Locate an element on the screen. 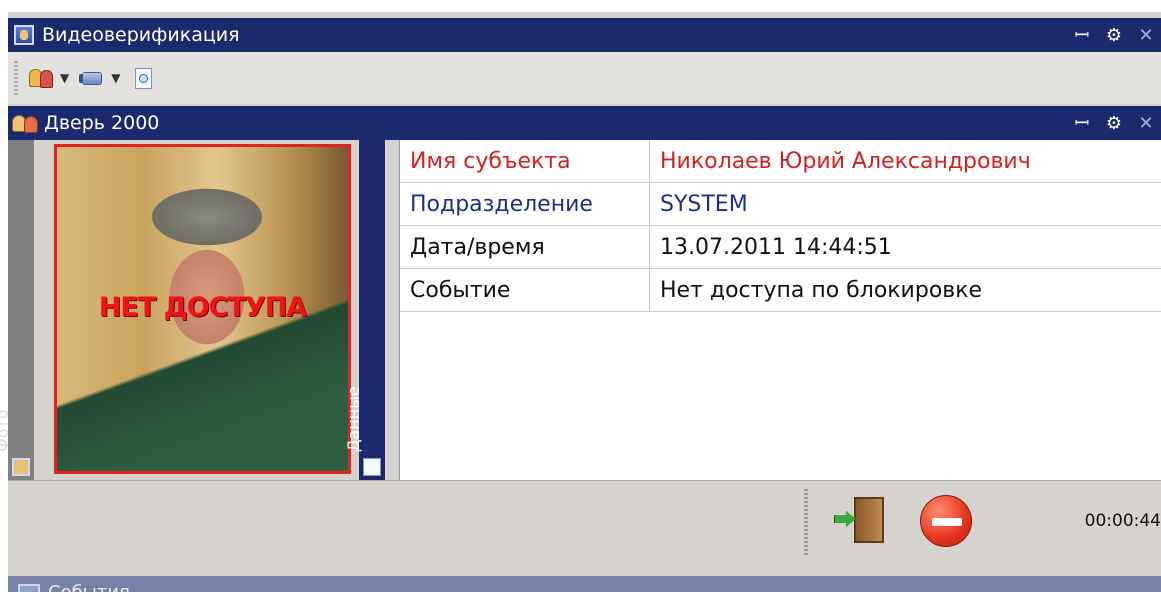 The width and height of the screenshot is (1161, 592). document-icon is located at coordinates (372, 467).